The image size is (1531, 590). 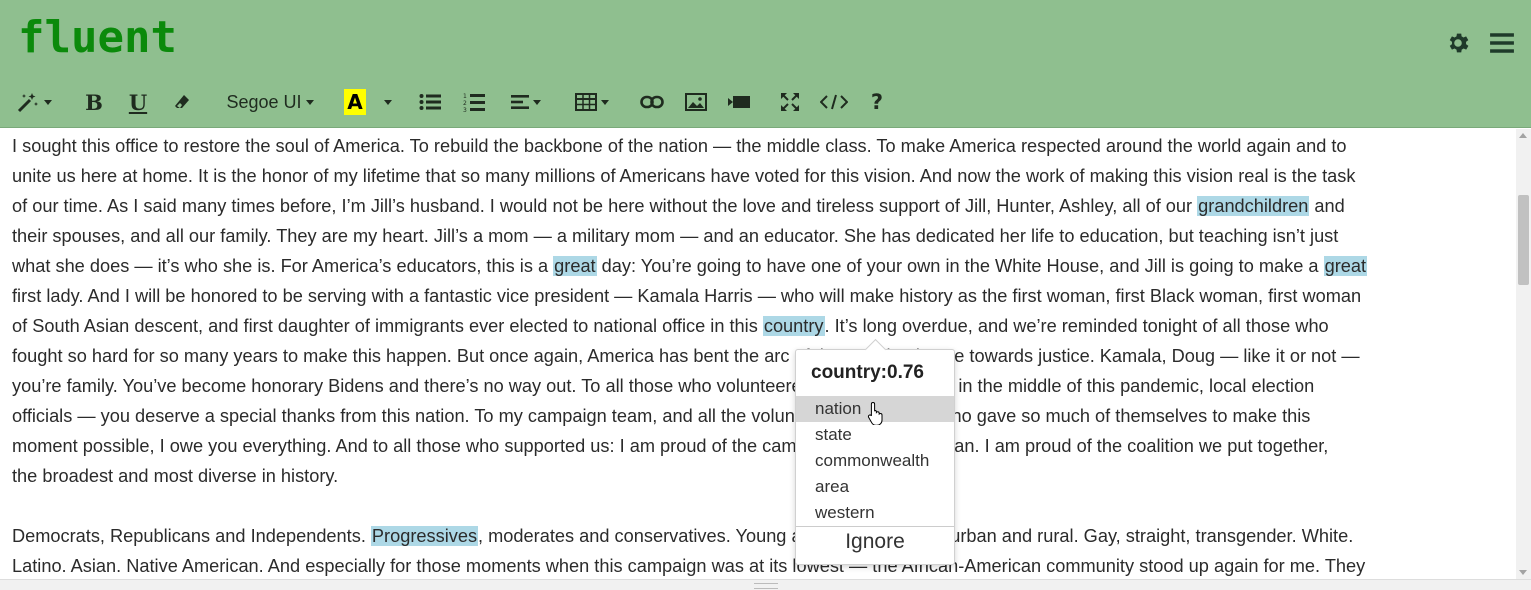 What do you see at coordinates (1523, 572) in the screenshot?
I see `scroll-down-arrow-icon` at bounding box center [1523, 572].